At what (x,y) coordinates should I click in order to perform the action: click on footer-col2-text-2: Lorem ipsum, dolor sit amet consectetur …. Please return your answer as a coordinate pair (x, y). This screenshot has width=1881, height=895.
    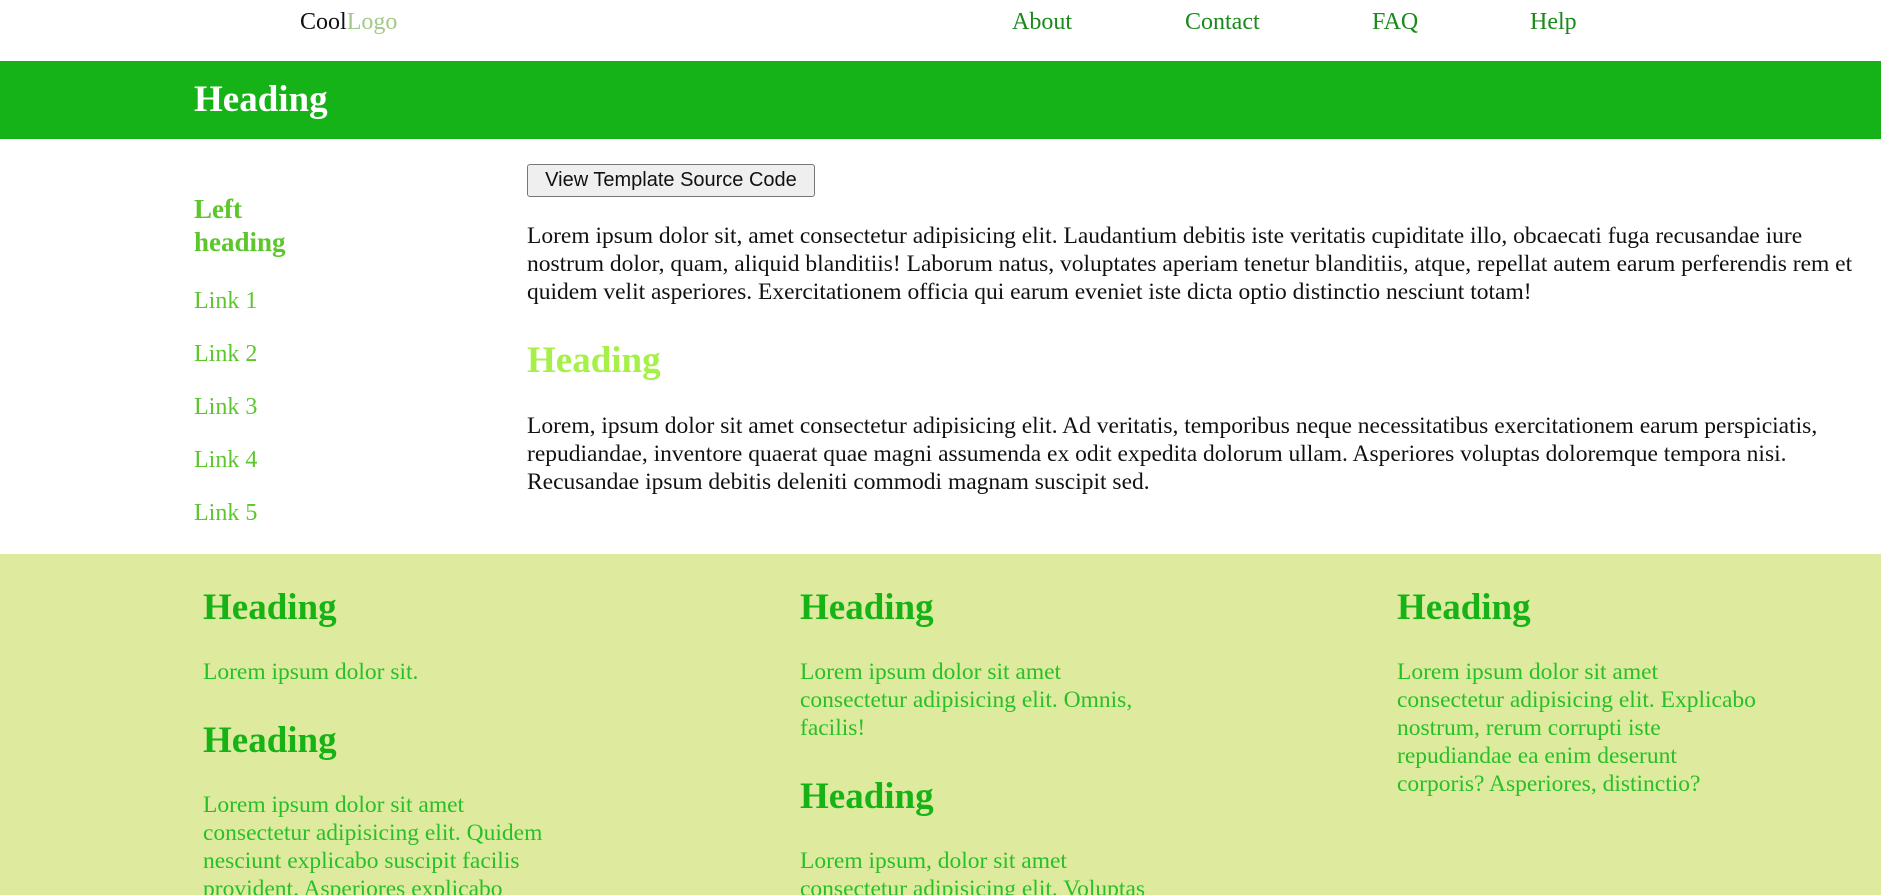
    Looking at the image, I should click on (973, 871).